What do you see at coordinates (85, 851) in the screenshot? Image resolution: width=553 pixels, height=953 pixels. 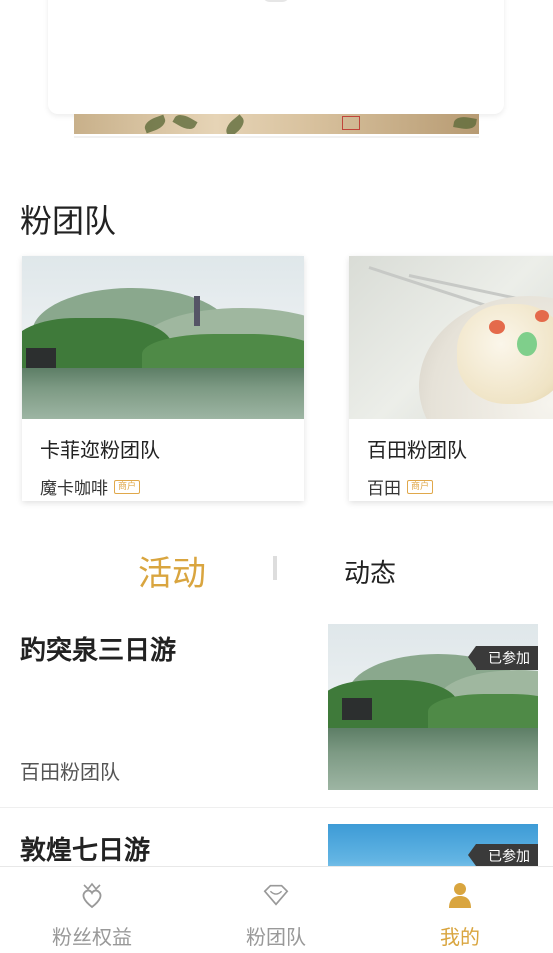 I see `activity-title: 敦煌七日游` at bounding box center [85, 851].